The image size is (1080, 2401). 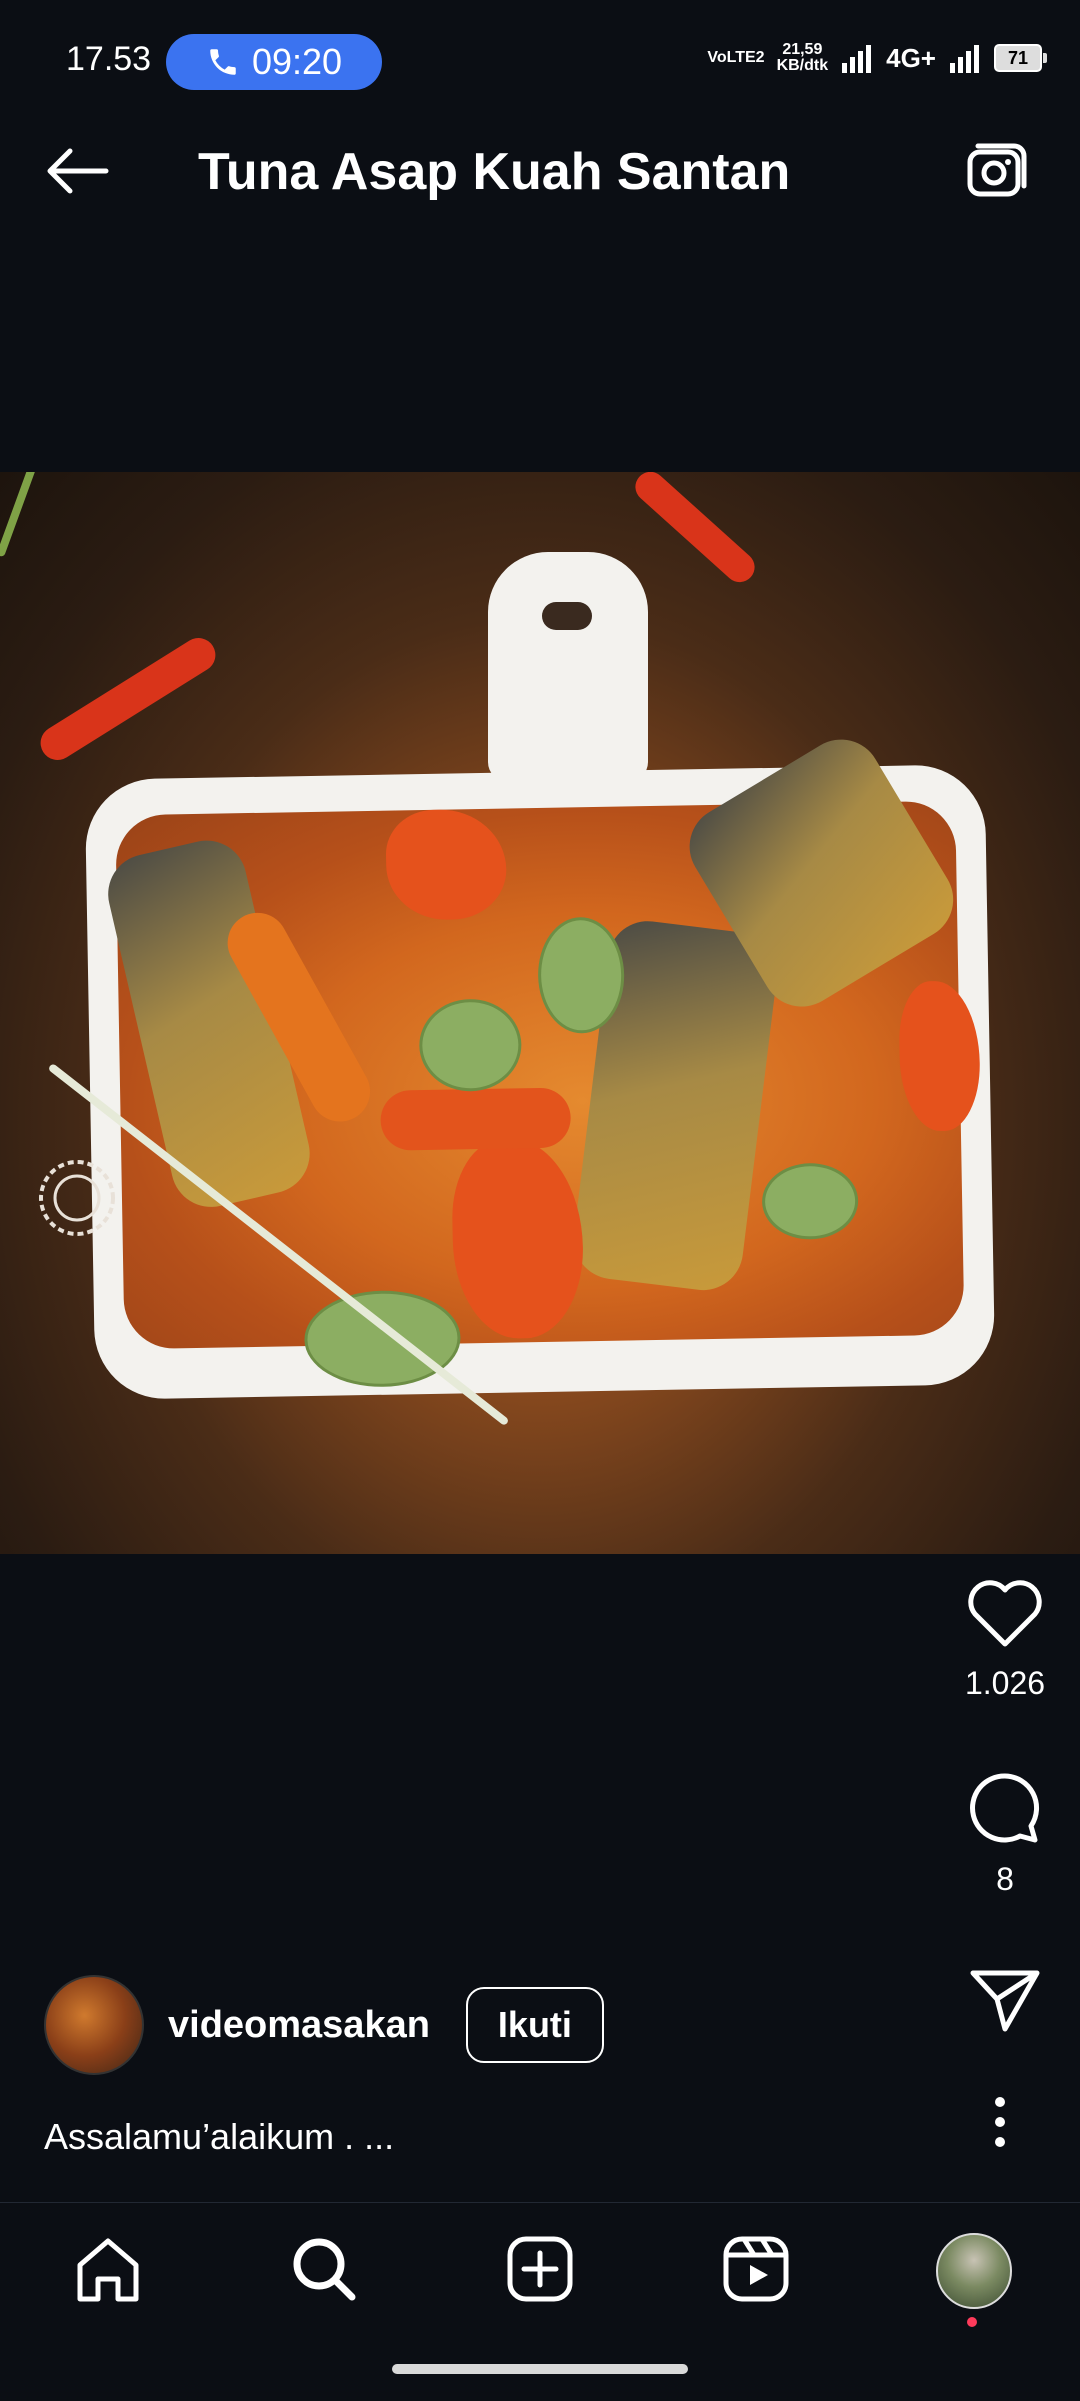 What do you see at coordinates (1005, 1613) in the screenshot?
I see `heart-icon` at bounding box center [1005, 1613].